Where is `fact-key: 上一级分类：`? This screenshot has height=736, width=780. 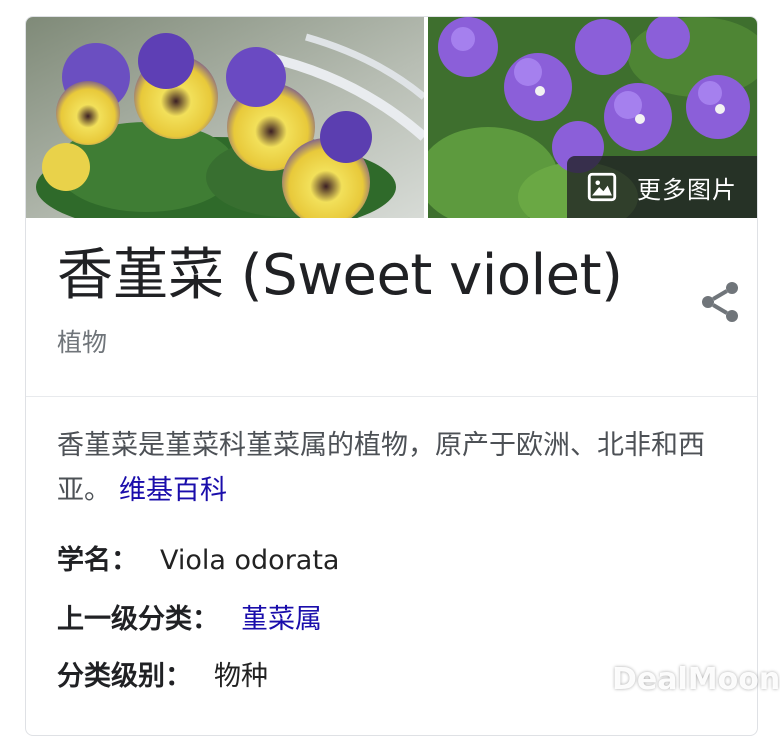
fact-key: 上一级分类： is located at coordinates (138, 619).